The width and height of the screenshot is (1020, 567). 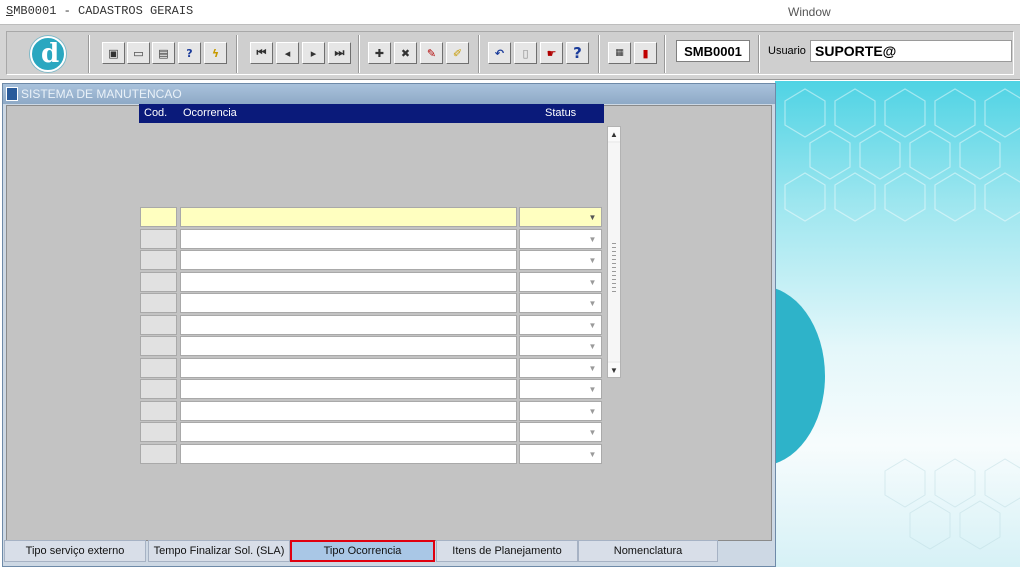 I want to click on menu-icon: ▦, so click(x=619, y=53).